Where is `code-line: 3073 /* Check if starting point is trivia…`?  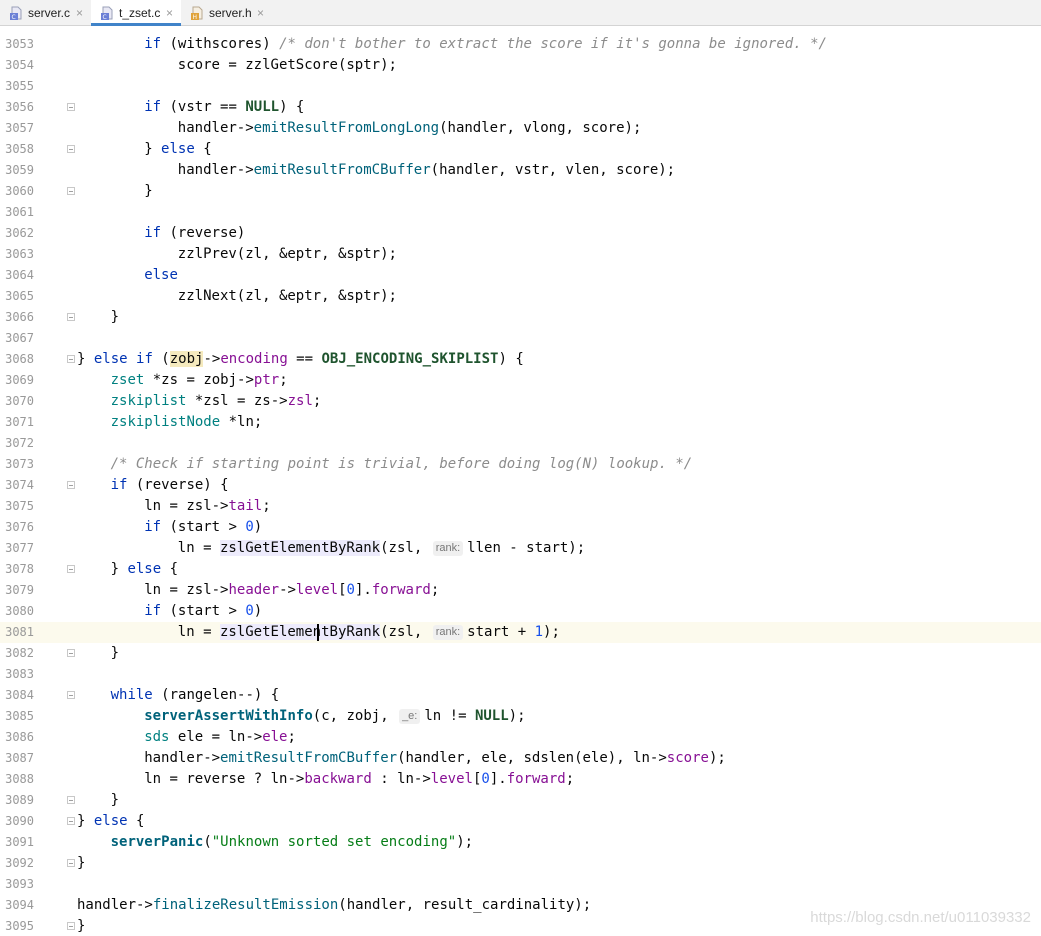 code-line: 3073 /* Check if starting point is trivia… is located at coordinates (520, 464).